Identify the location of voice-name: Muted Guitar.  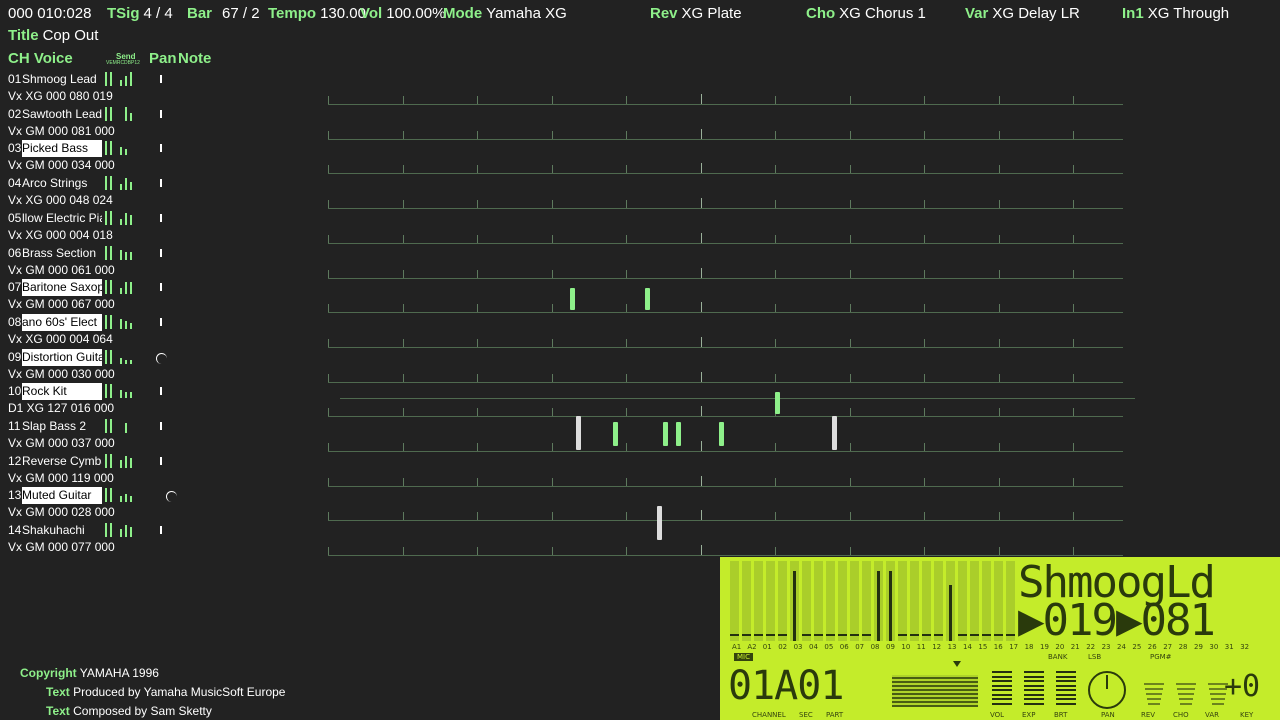
(62, 496).